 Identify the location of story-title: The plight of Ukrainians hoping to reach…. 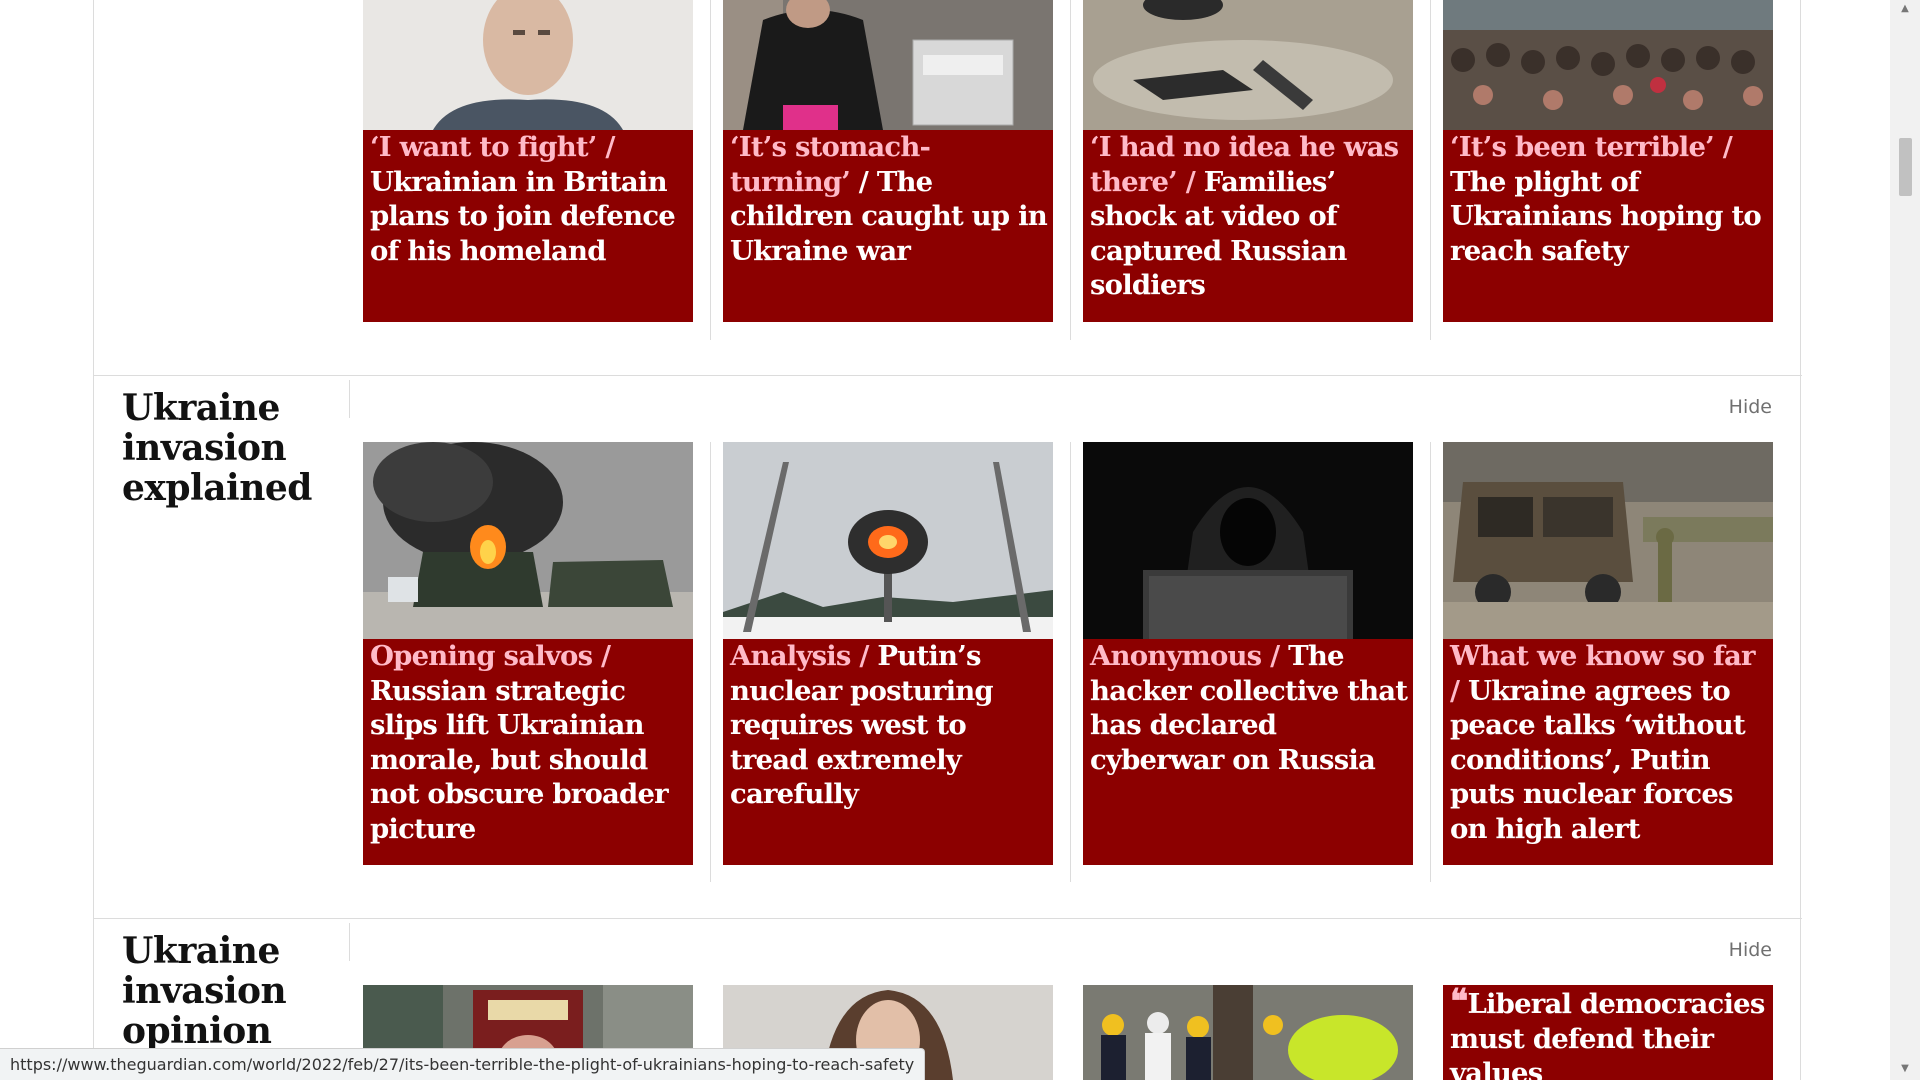
(1606, 216).